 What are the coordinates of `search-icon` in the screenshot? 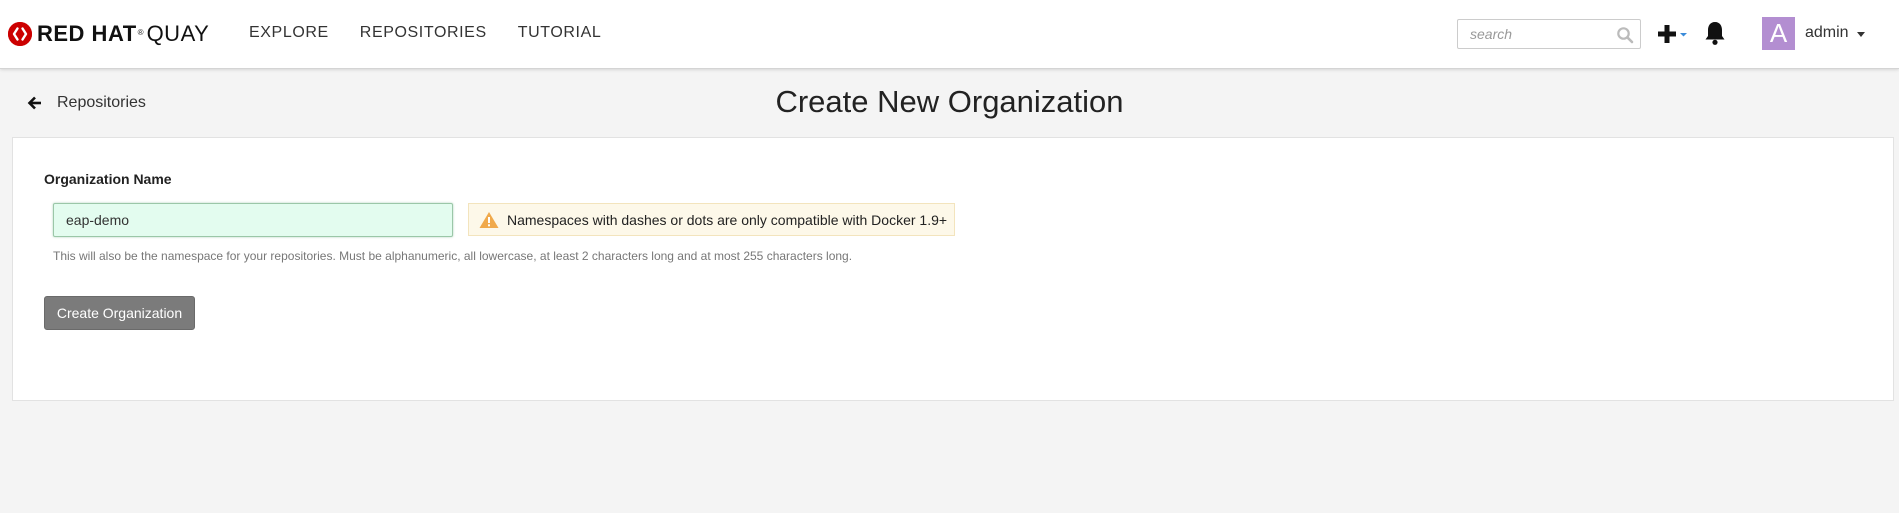 It's located at (1625, 35).